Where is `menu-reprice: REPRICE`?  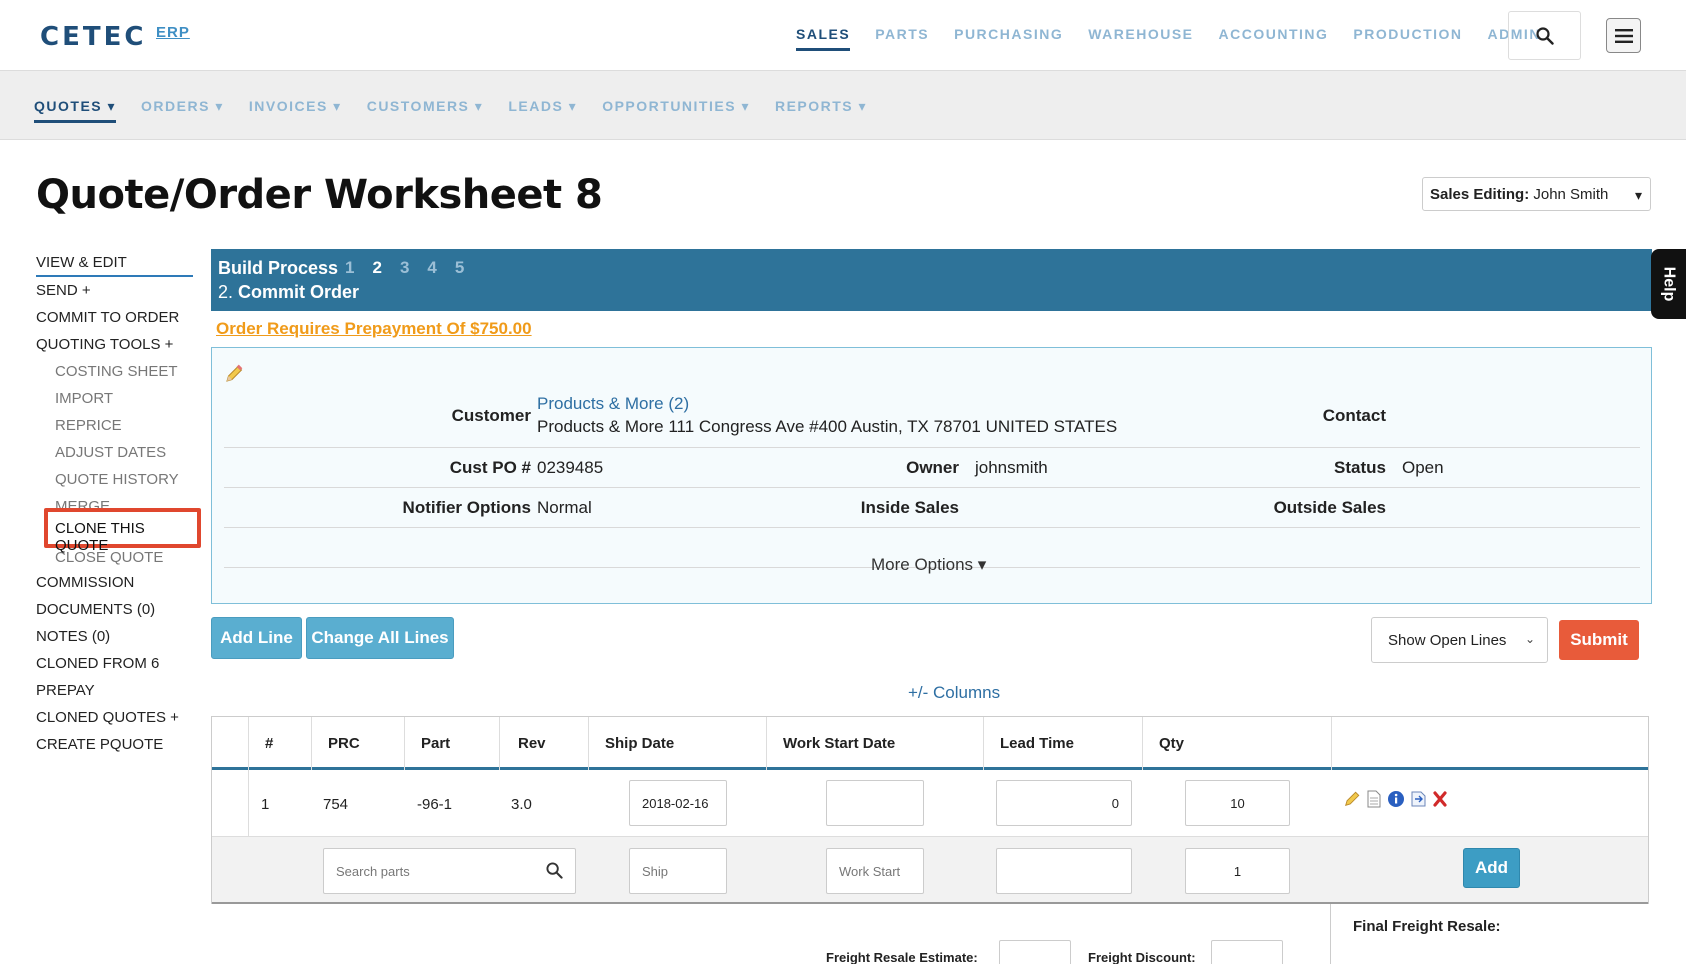
menu-reprice: REPRICE is located at coordinates (114, 429).